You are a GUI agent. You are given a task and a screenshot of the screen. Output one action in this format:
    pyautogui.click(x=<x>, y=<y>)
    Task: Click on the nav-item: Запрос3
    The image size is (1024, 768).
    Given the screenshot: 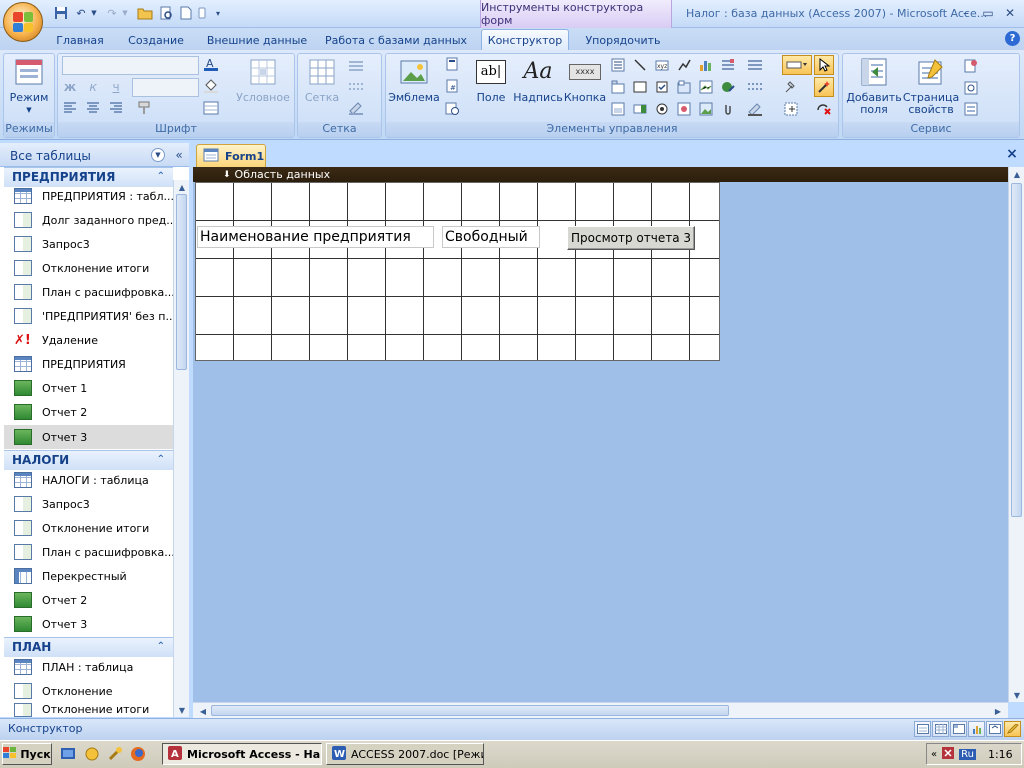 What is the action you would take?
    pyautogui.click(x=88, y=244)
    